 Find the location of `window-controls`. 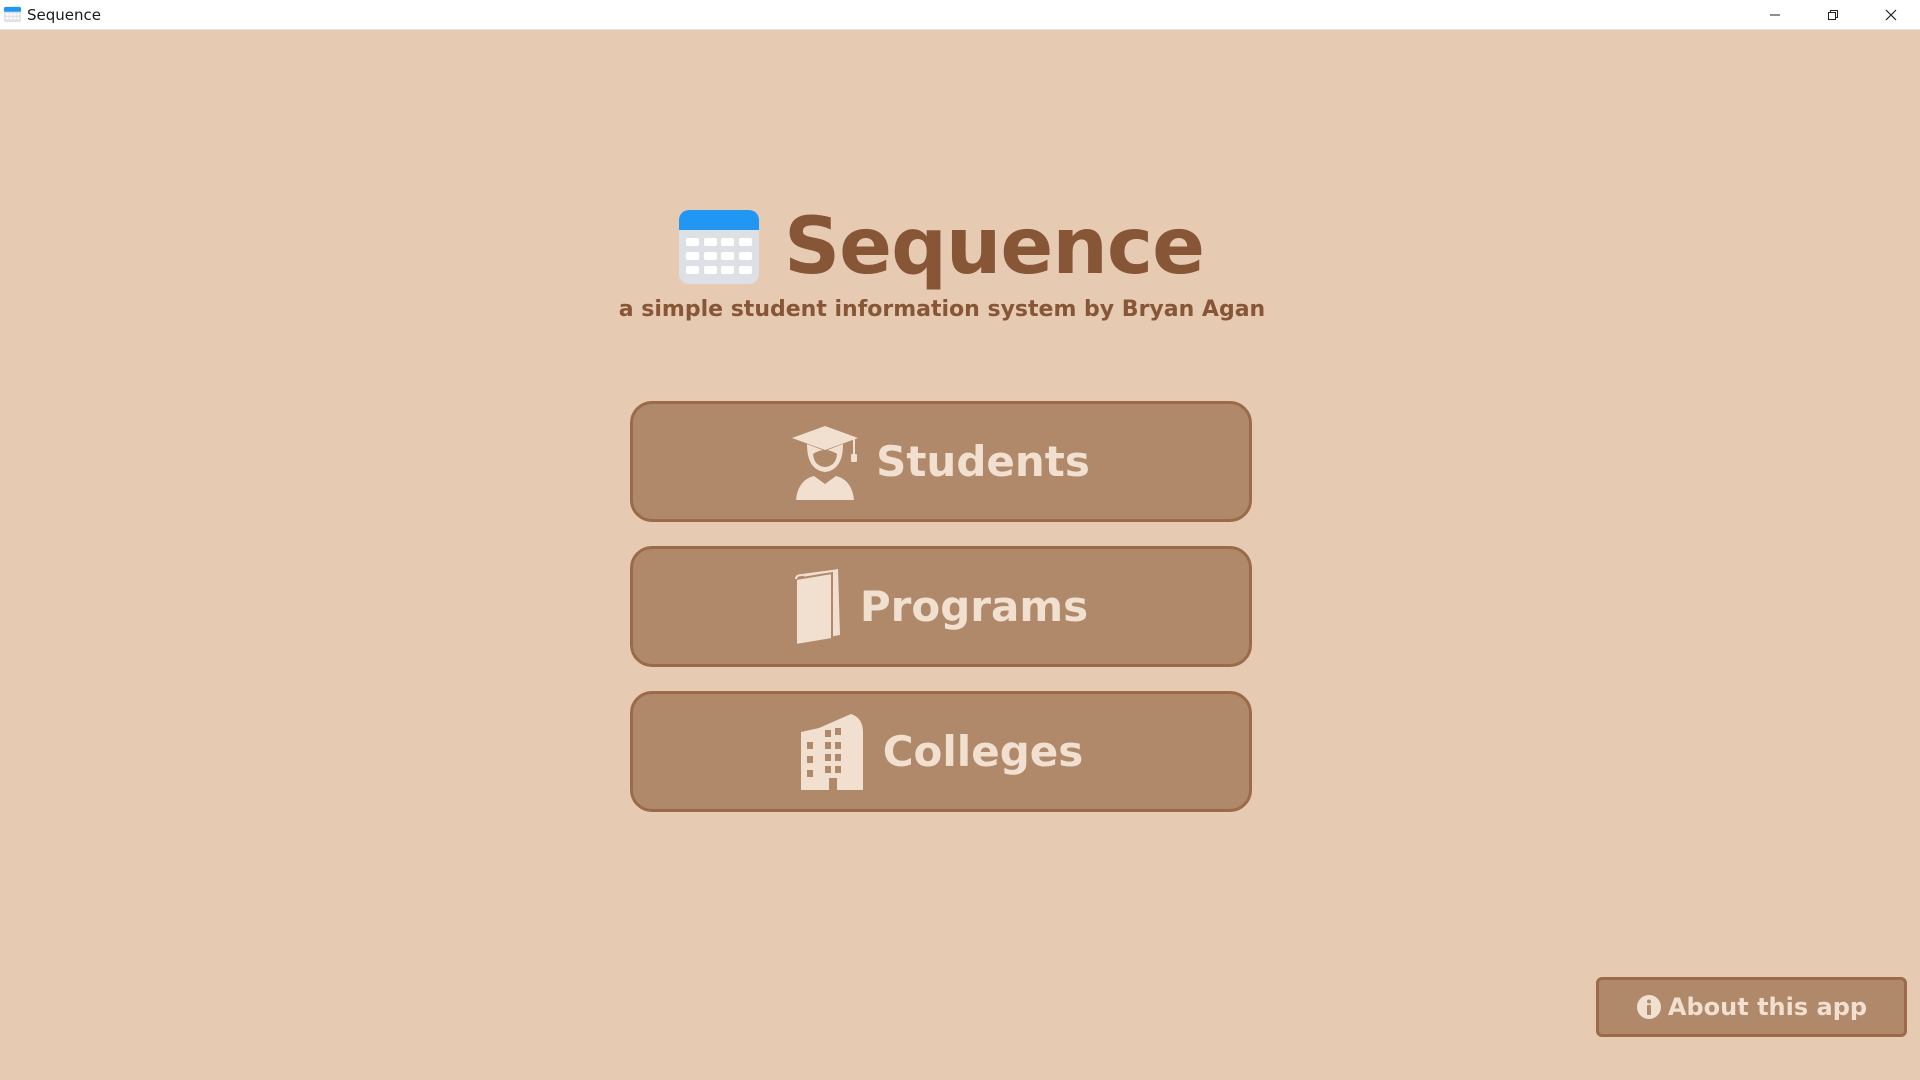

window-controls is located at coordinates (1833, 14).